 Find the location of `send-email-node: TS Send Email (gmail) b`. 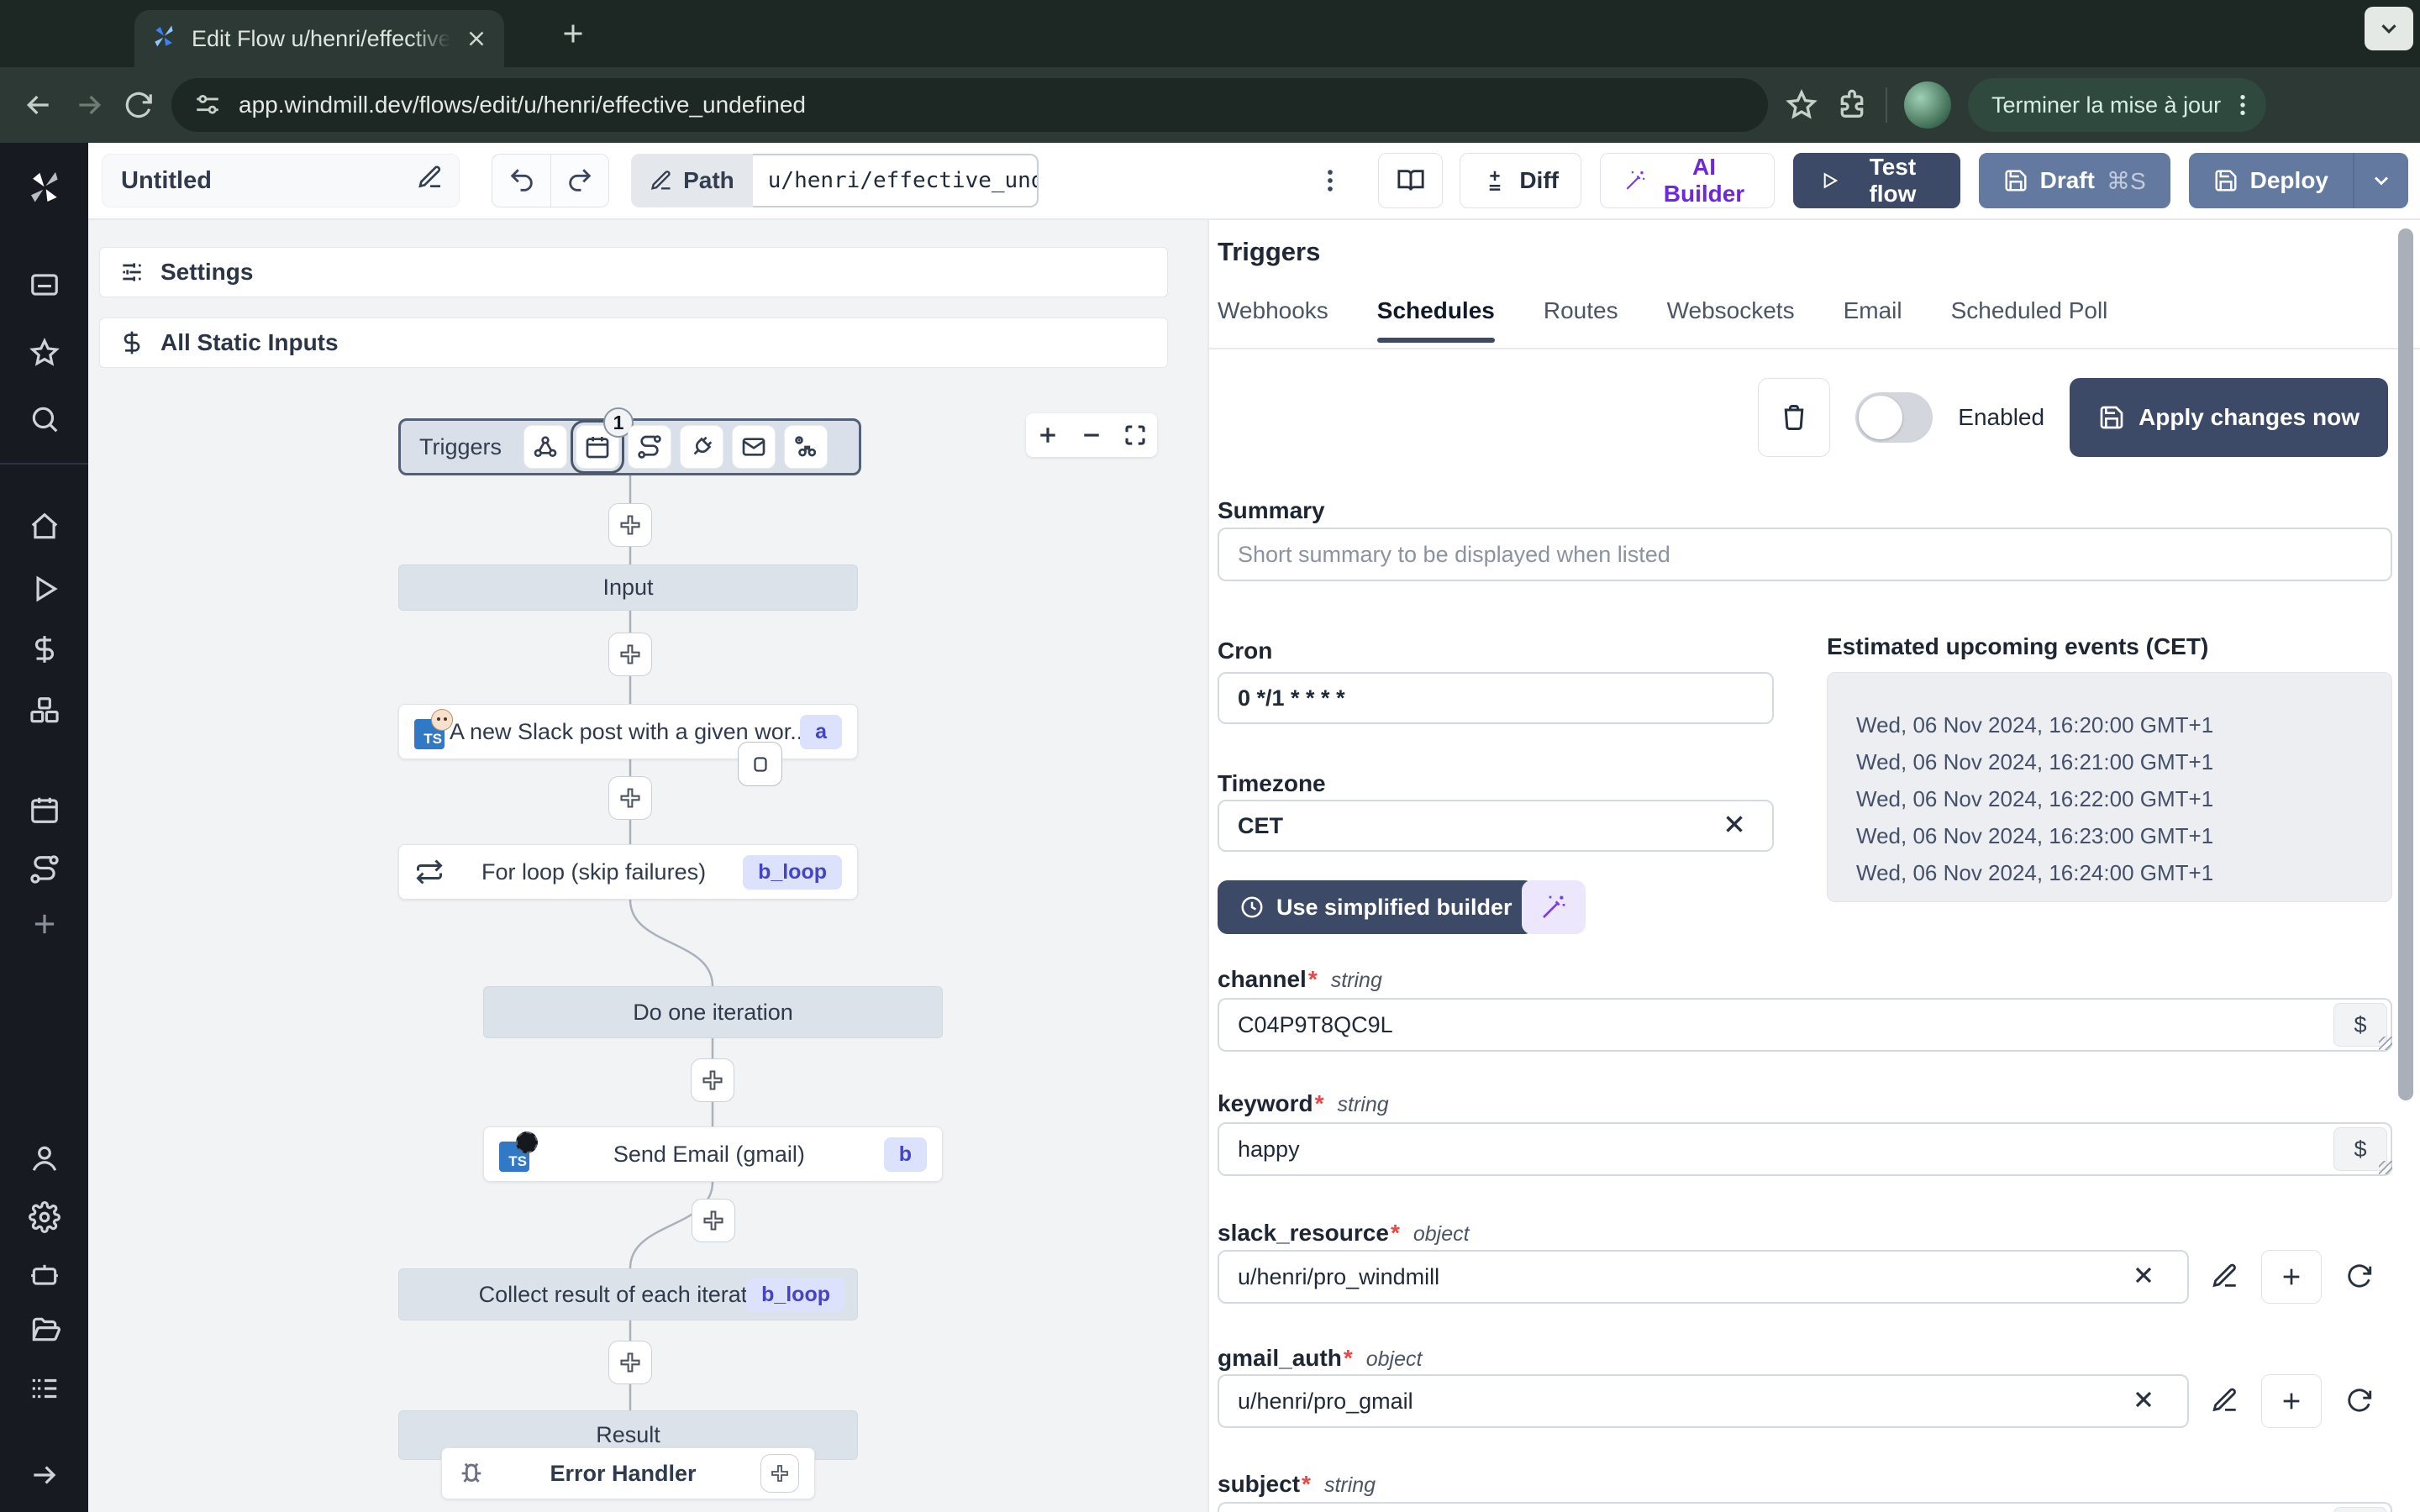

send-email-node: TS Send Email (gmail) b is located at coordinates (713, 1154).